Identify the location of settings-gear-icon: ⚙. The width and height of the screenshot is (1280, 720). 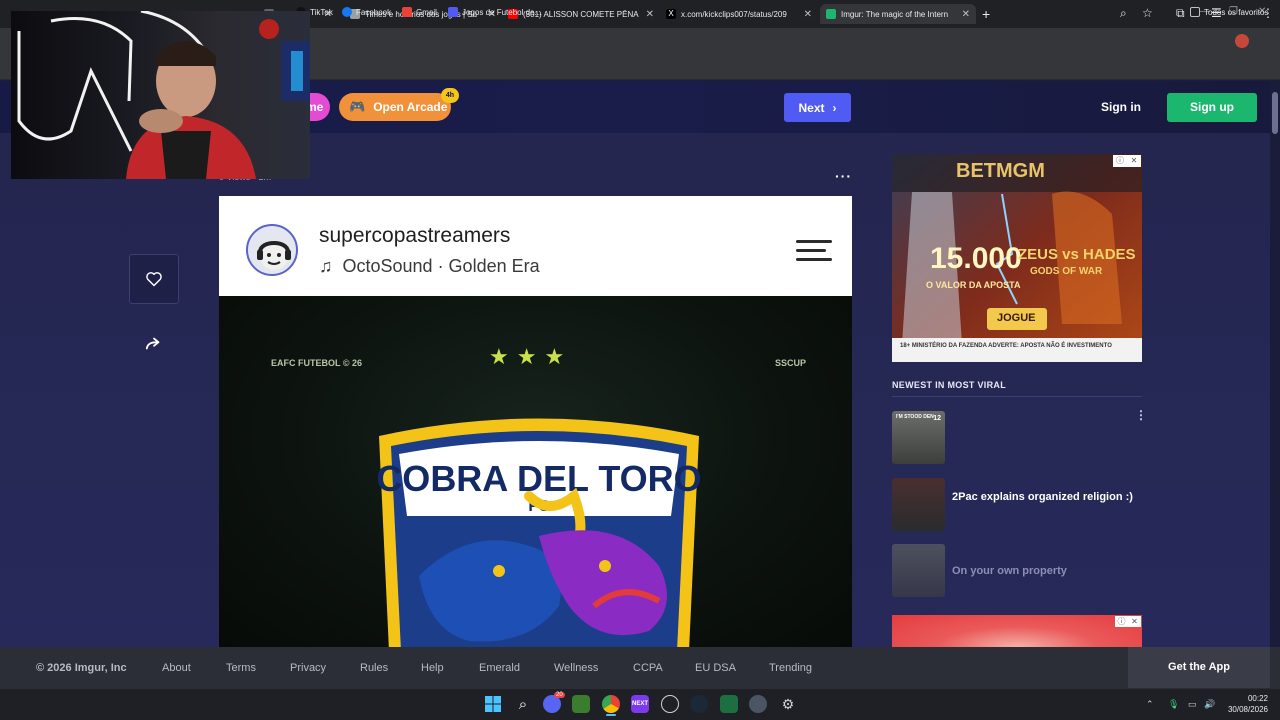
(788, 704).